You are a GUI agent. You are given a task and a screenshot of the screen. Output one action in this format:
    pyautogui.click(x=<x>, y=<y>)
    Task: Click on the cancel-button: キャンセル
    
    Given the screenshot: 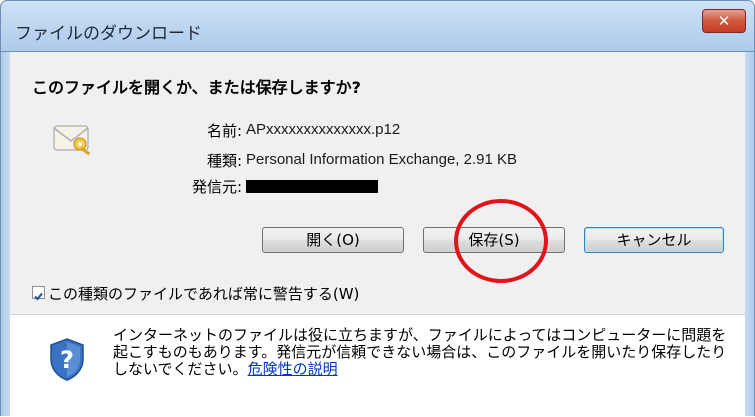 What is the action you would take?
    pyautogui.click(x=654, y=240)
    